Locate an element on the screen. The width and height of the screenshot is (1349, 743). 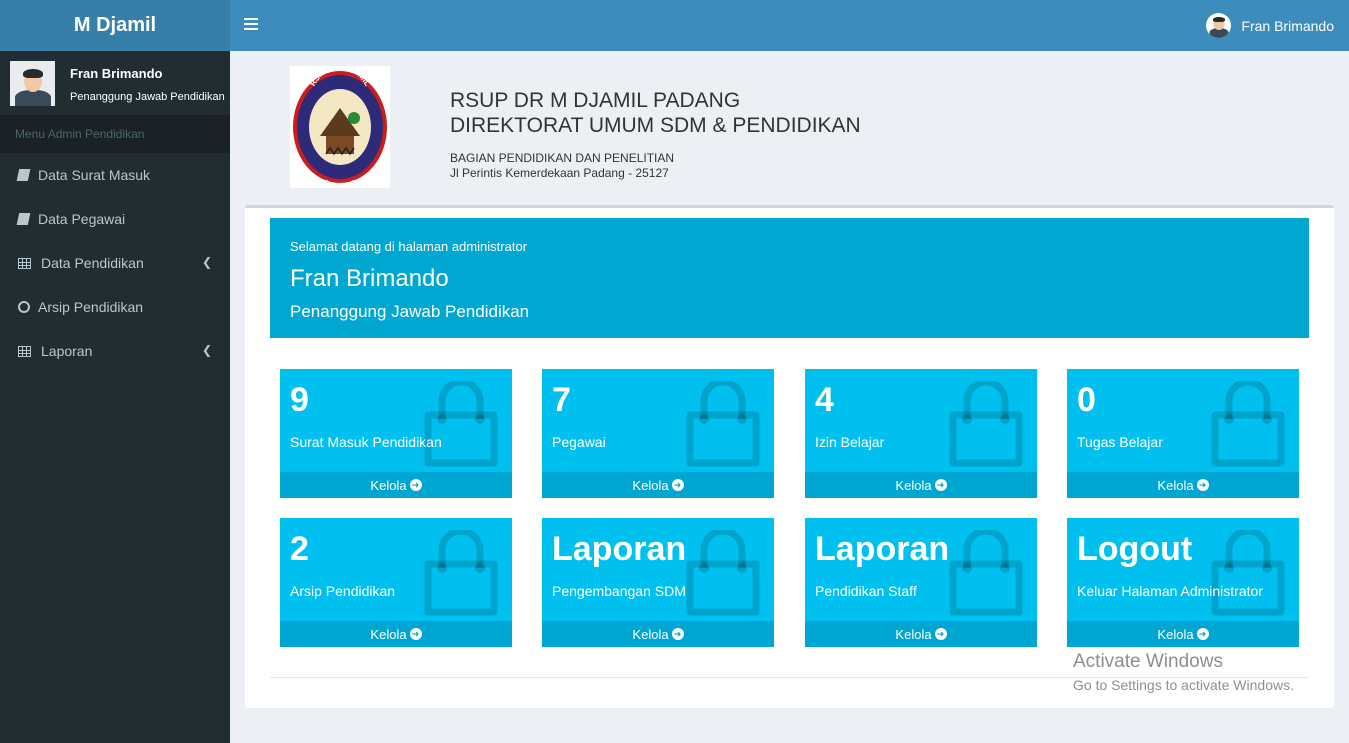
tile-label: Izin Belajar is located at coordinates (850, 442).